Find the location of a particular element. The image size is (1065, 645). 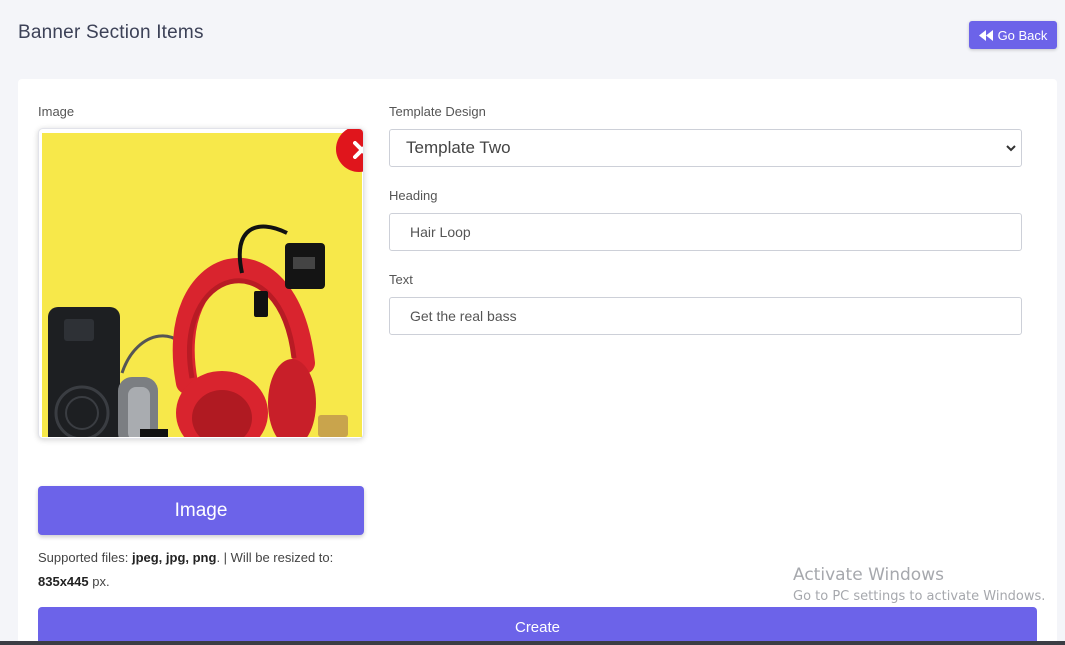

create-button: Create is located at coordinates (537, 626).